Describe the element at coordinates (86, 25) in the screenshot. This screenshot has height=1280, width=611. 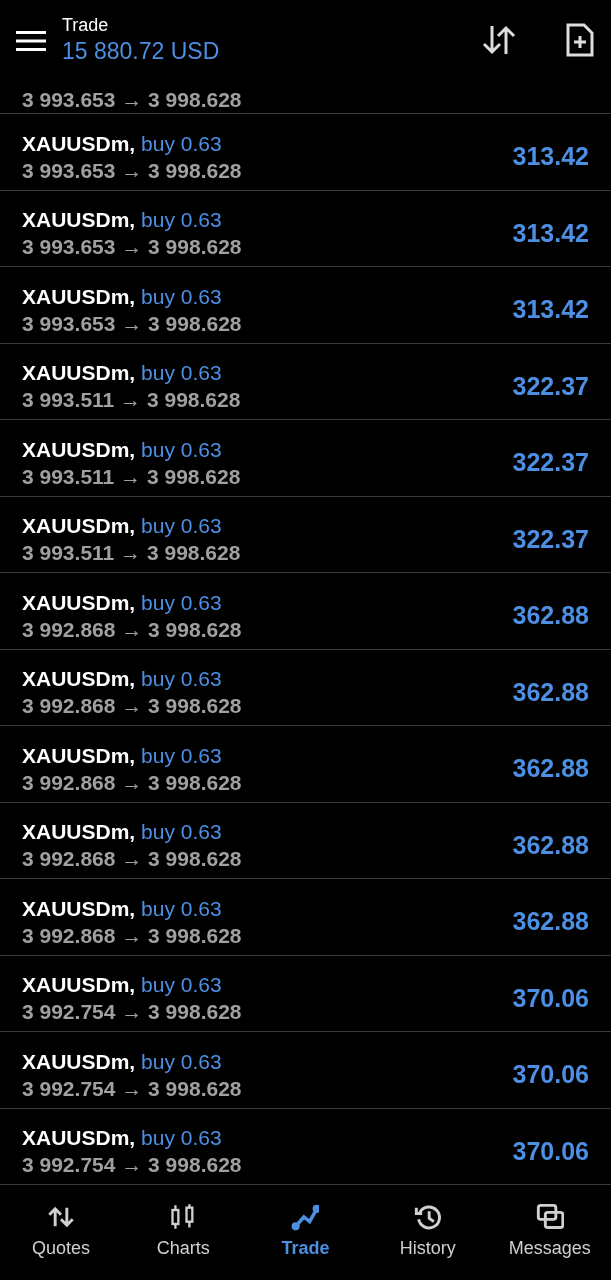
I see `screen-title: Trade` at that location.